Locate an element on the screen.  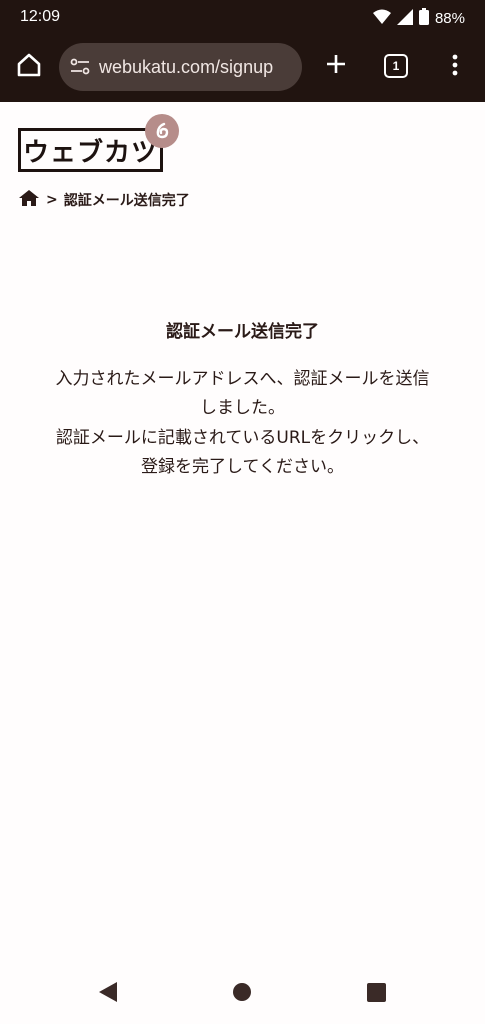
message-line-4: 登録を完了してください。 is located at coordinates (242, 467).